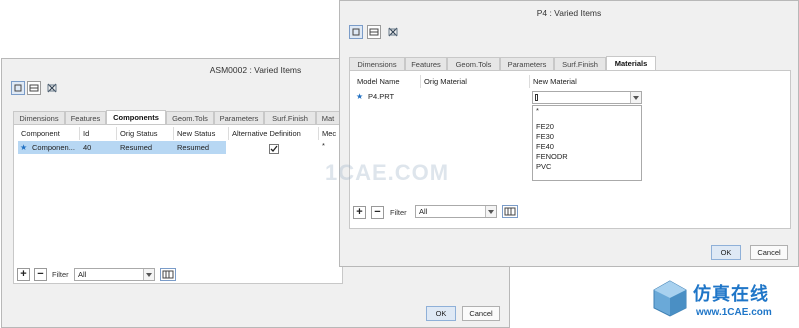  Describe the element at coordinates (580, 63) in the screenshot. I see `p4-tab-surf-finish: Surf.Finish` at that location.